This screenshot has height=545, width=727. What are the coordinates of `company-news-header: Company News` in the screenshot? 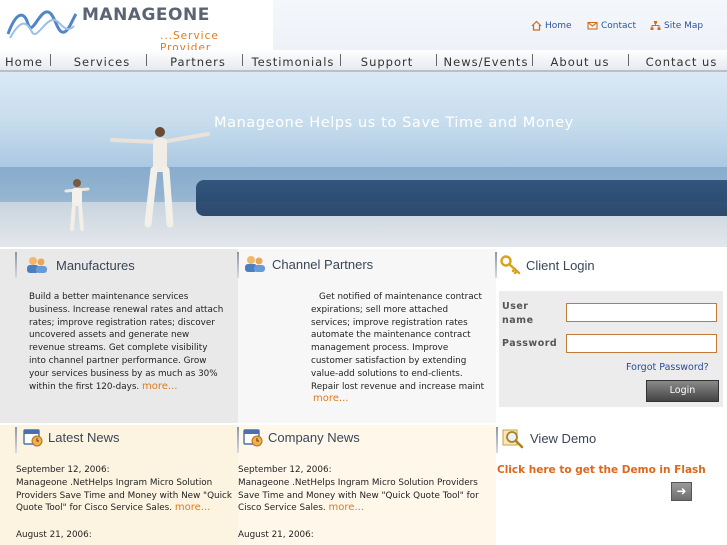 It's located at (301, 437).